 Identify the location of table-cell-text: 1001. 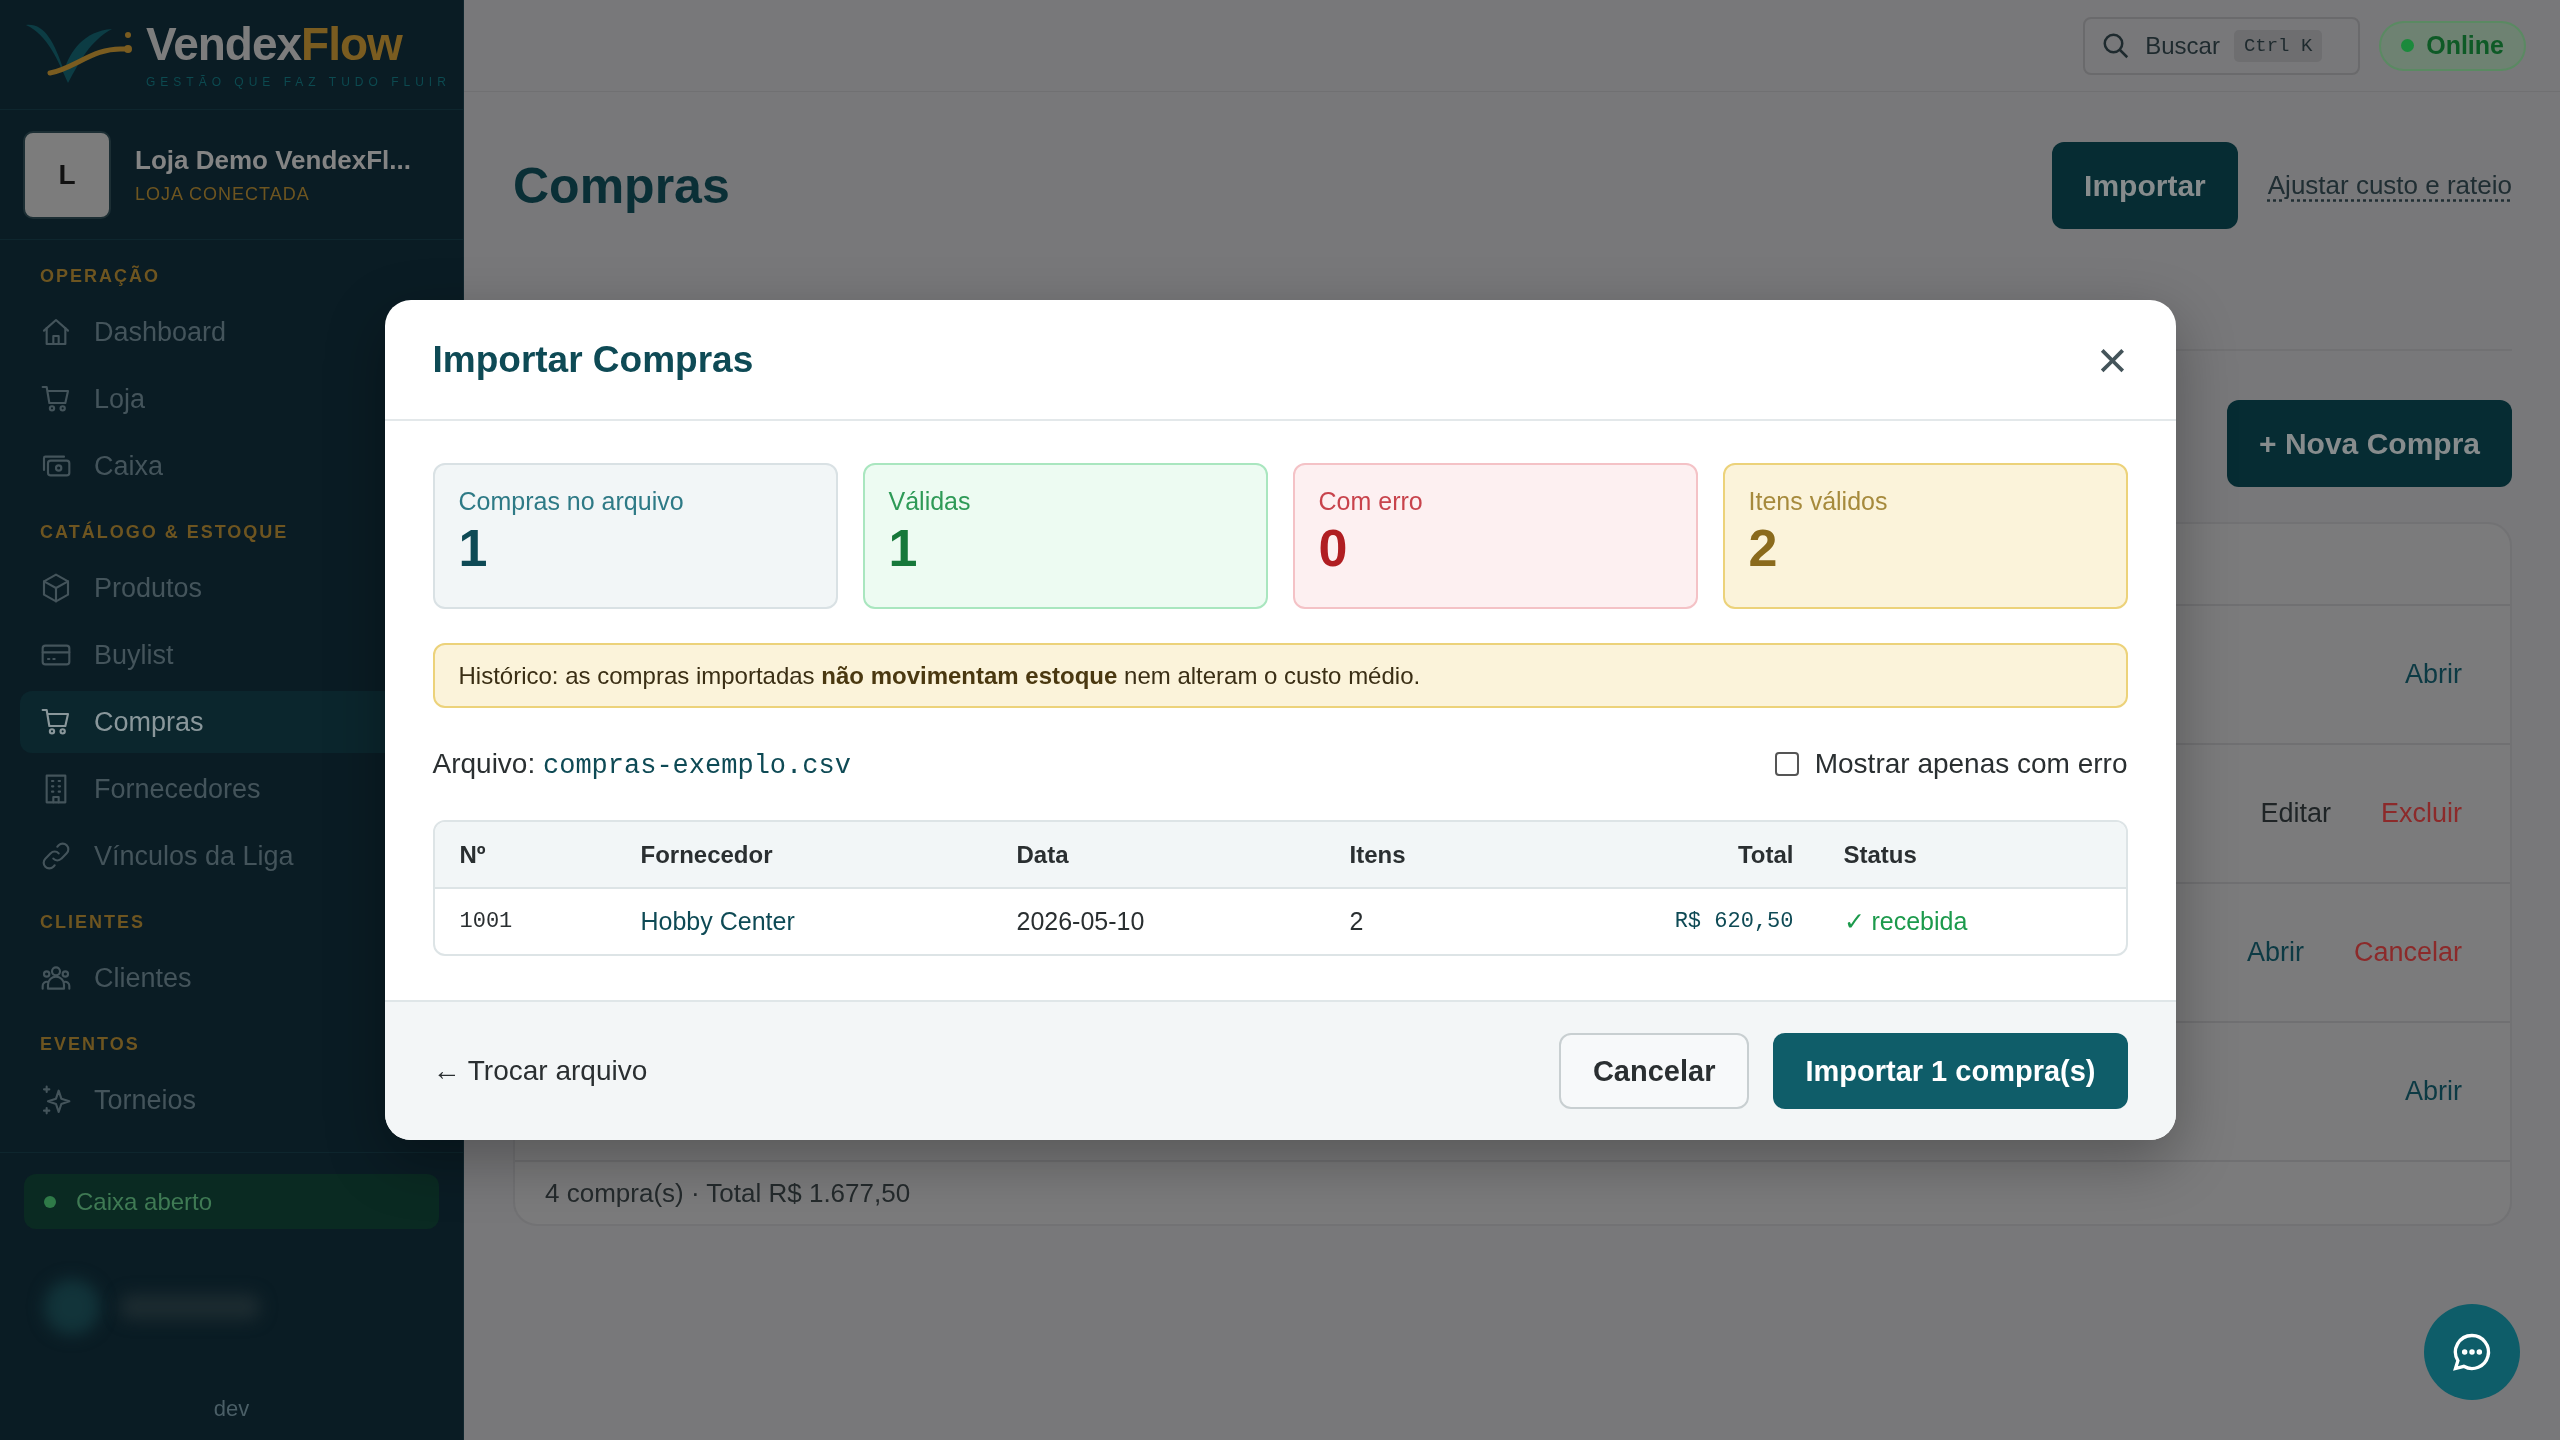
(486, 921).